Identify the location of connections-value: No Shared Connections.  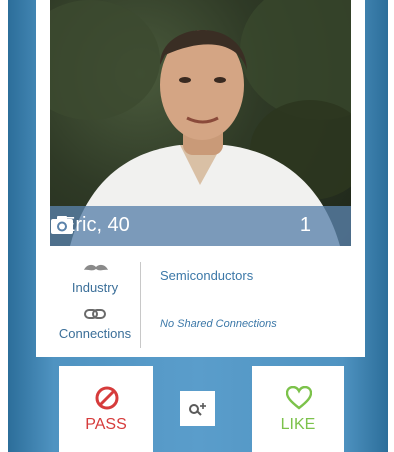
(218, 324).